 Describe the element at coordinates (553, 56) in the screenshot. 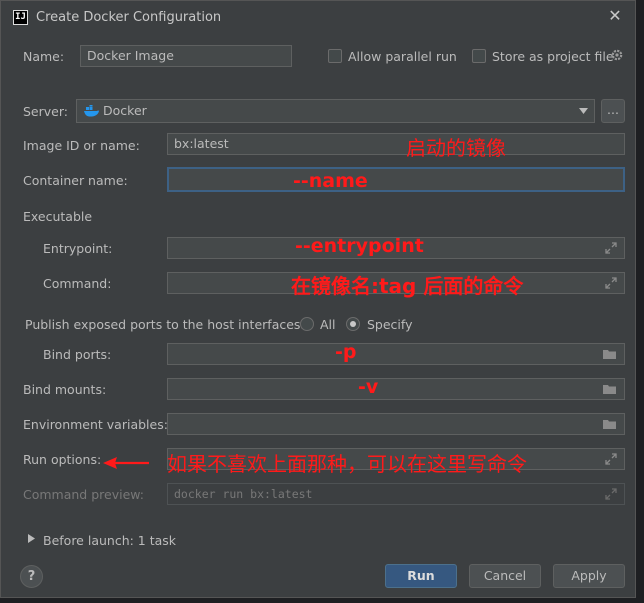

I see `store-as-project-file-label: Store as project file` at that location.